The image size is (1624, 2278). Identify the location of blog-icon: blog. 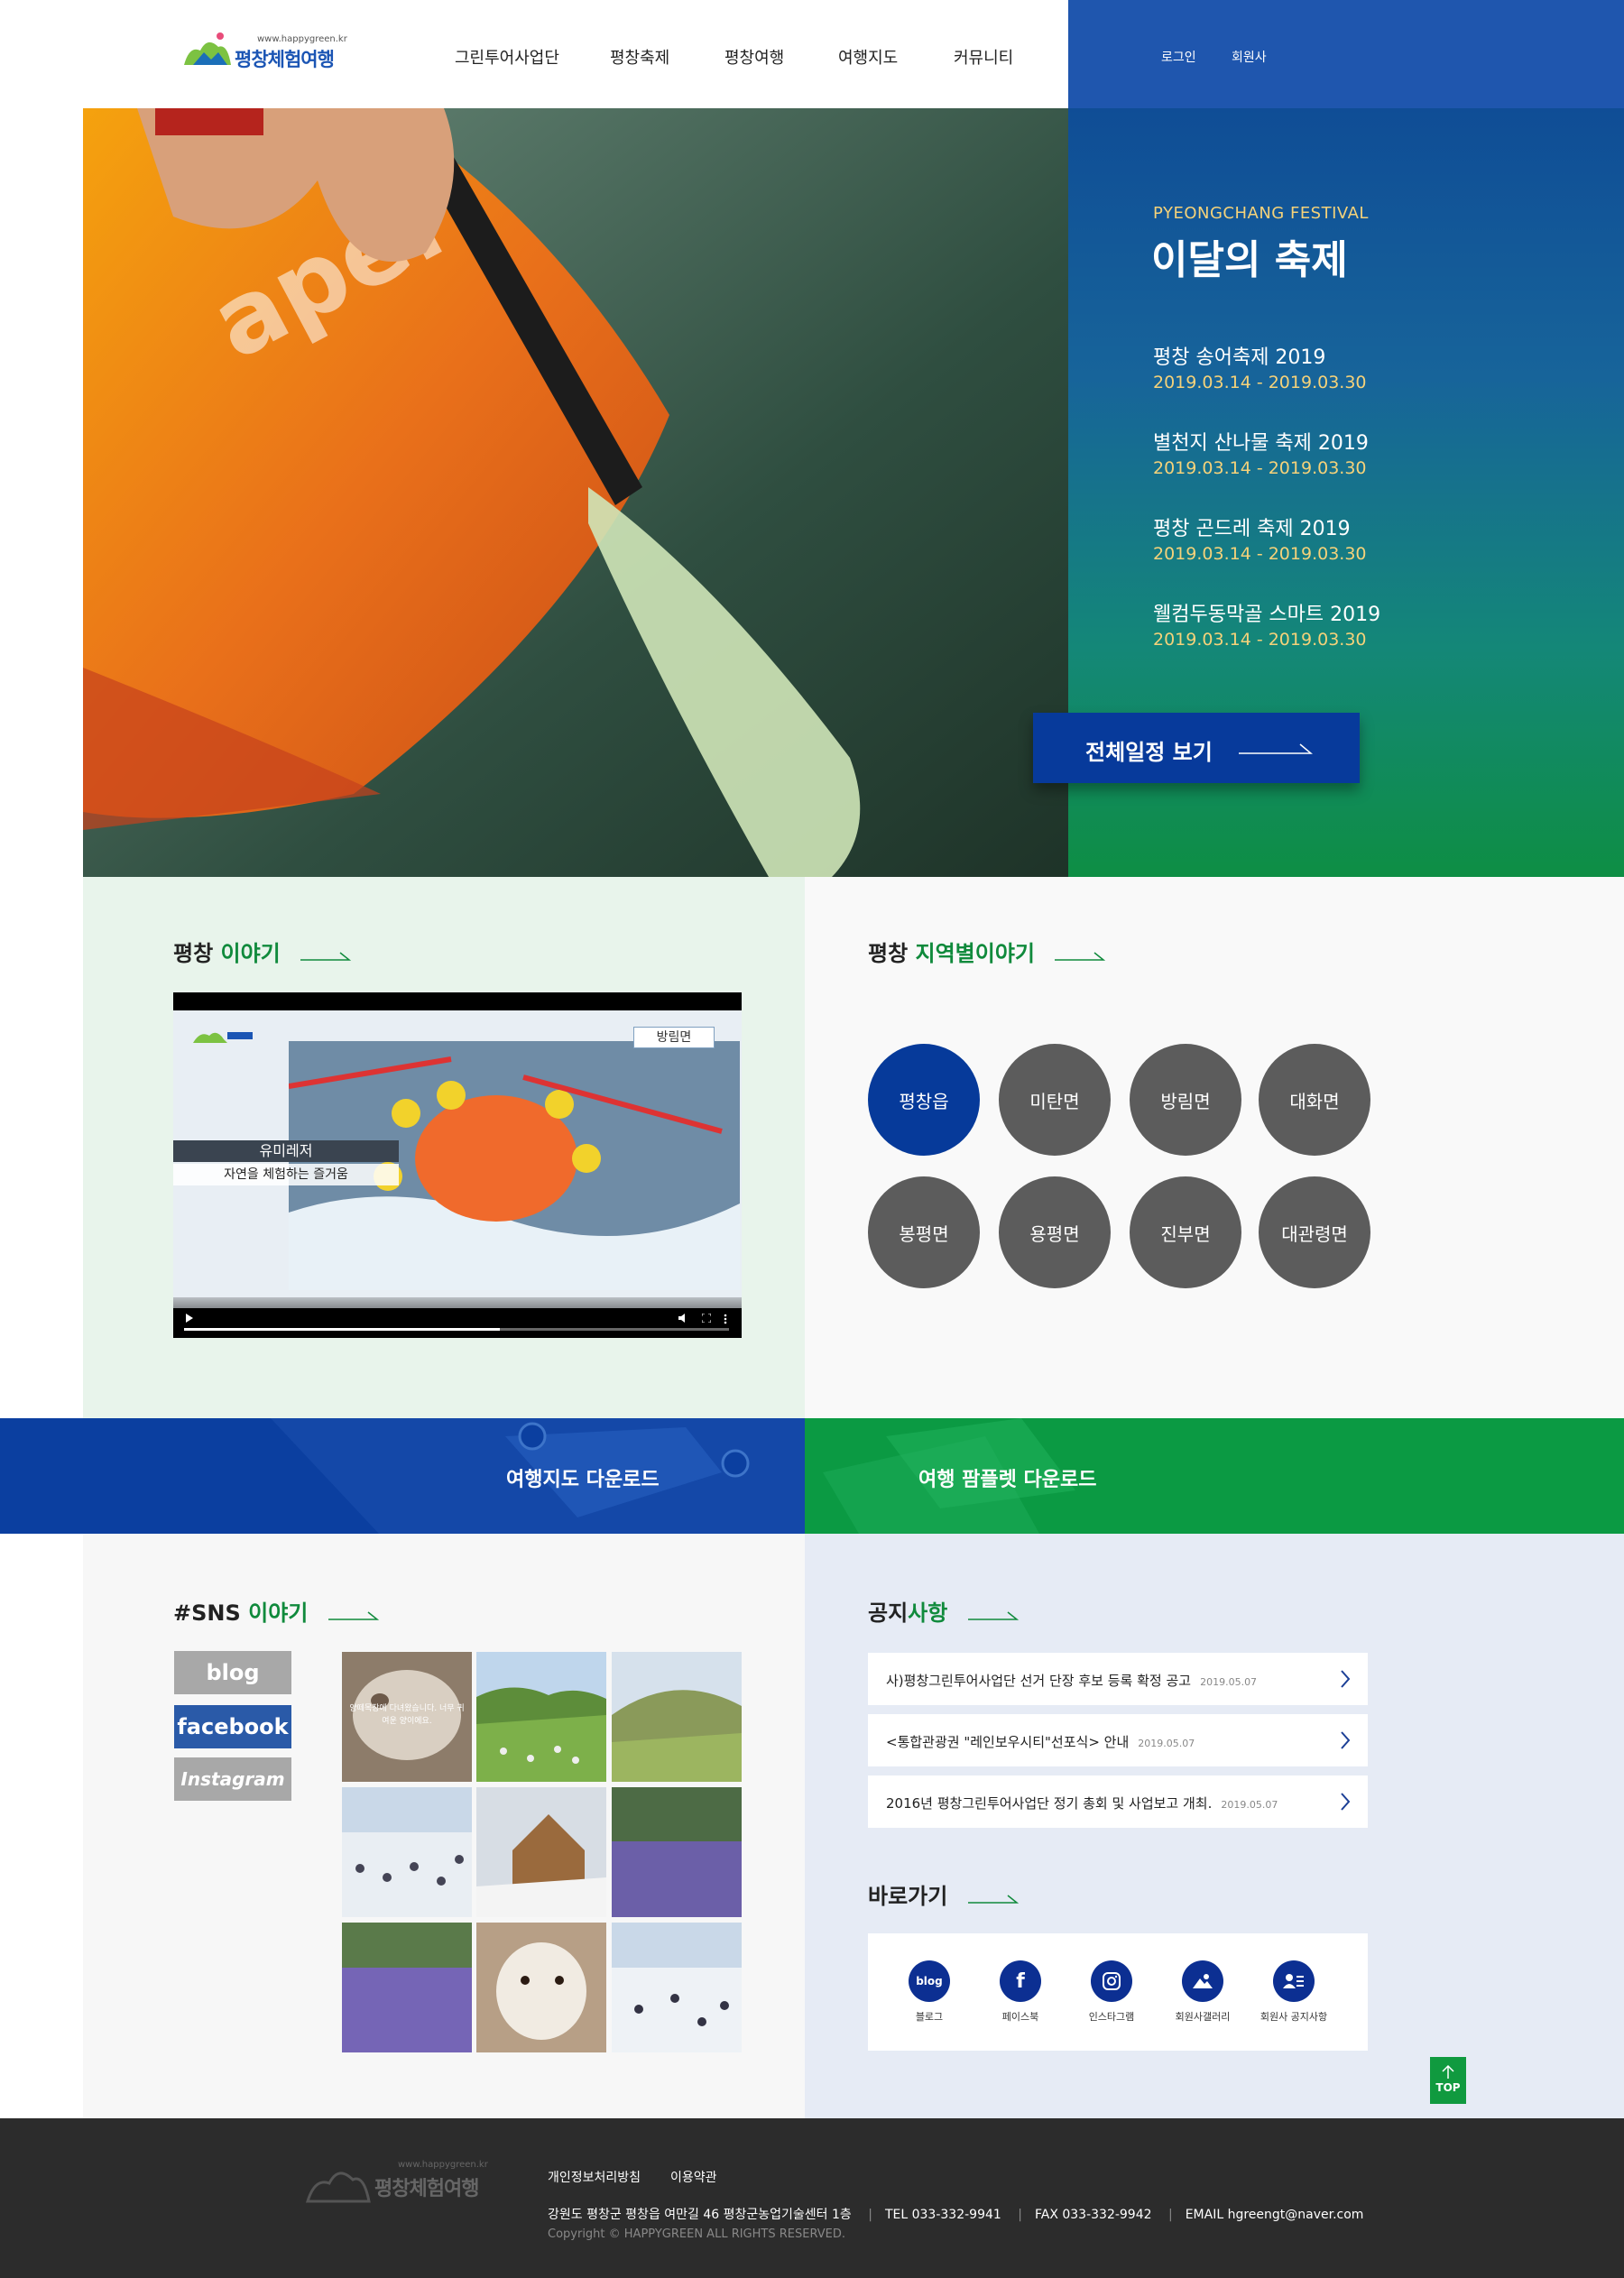
(930, 1981).